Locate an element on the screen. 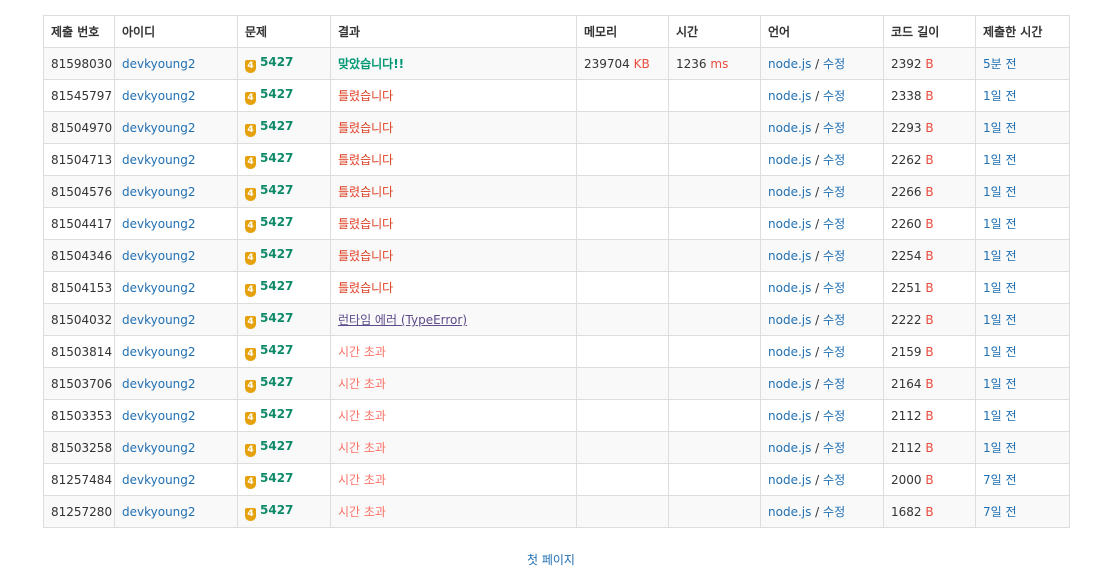 This screenshot has height=573, width=1102. result-text: 틀렸습니다 is located at coordinates (366, 96).